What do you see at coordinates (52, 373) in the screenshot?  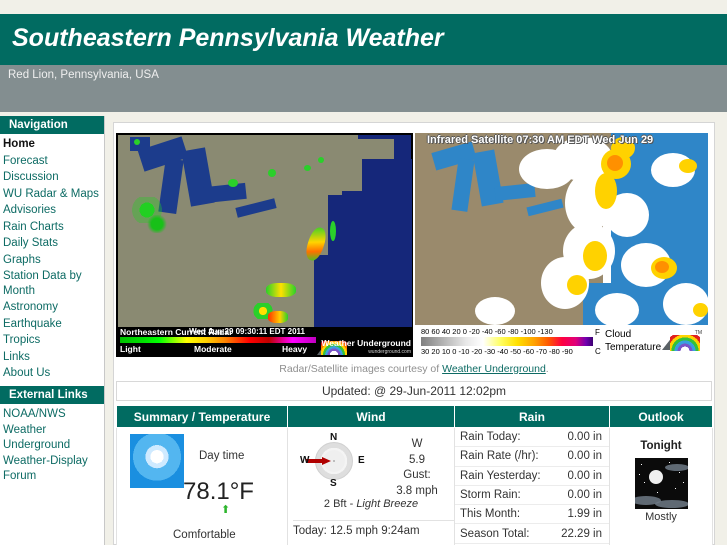 I see `sidebar-item-about-us: About Us` at bounding box center [52, 373].